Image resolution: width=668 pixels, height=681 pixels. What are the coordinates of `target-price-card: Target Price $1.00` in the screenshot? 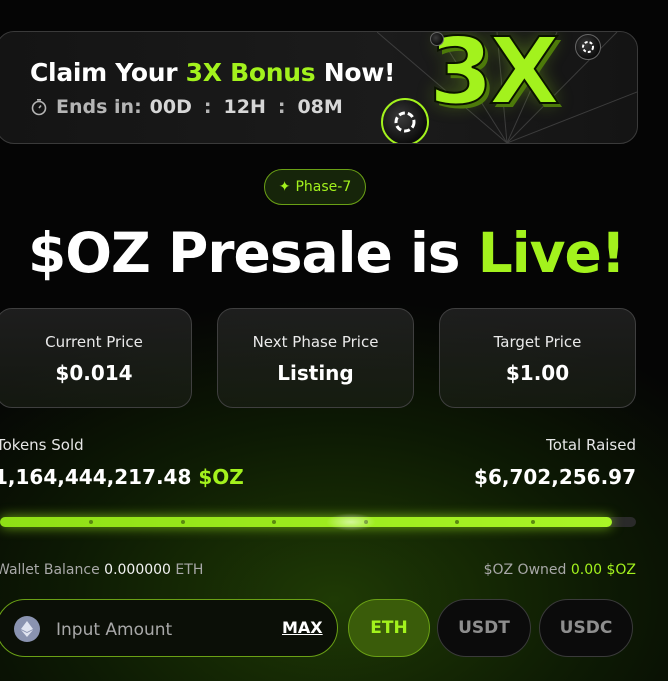 It's located at (537, 358).